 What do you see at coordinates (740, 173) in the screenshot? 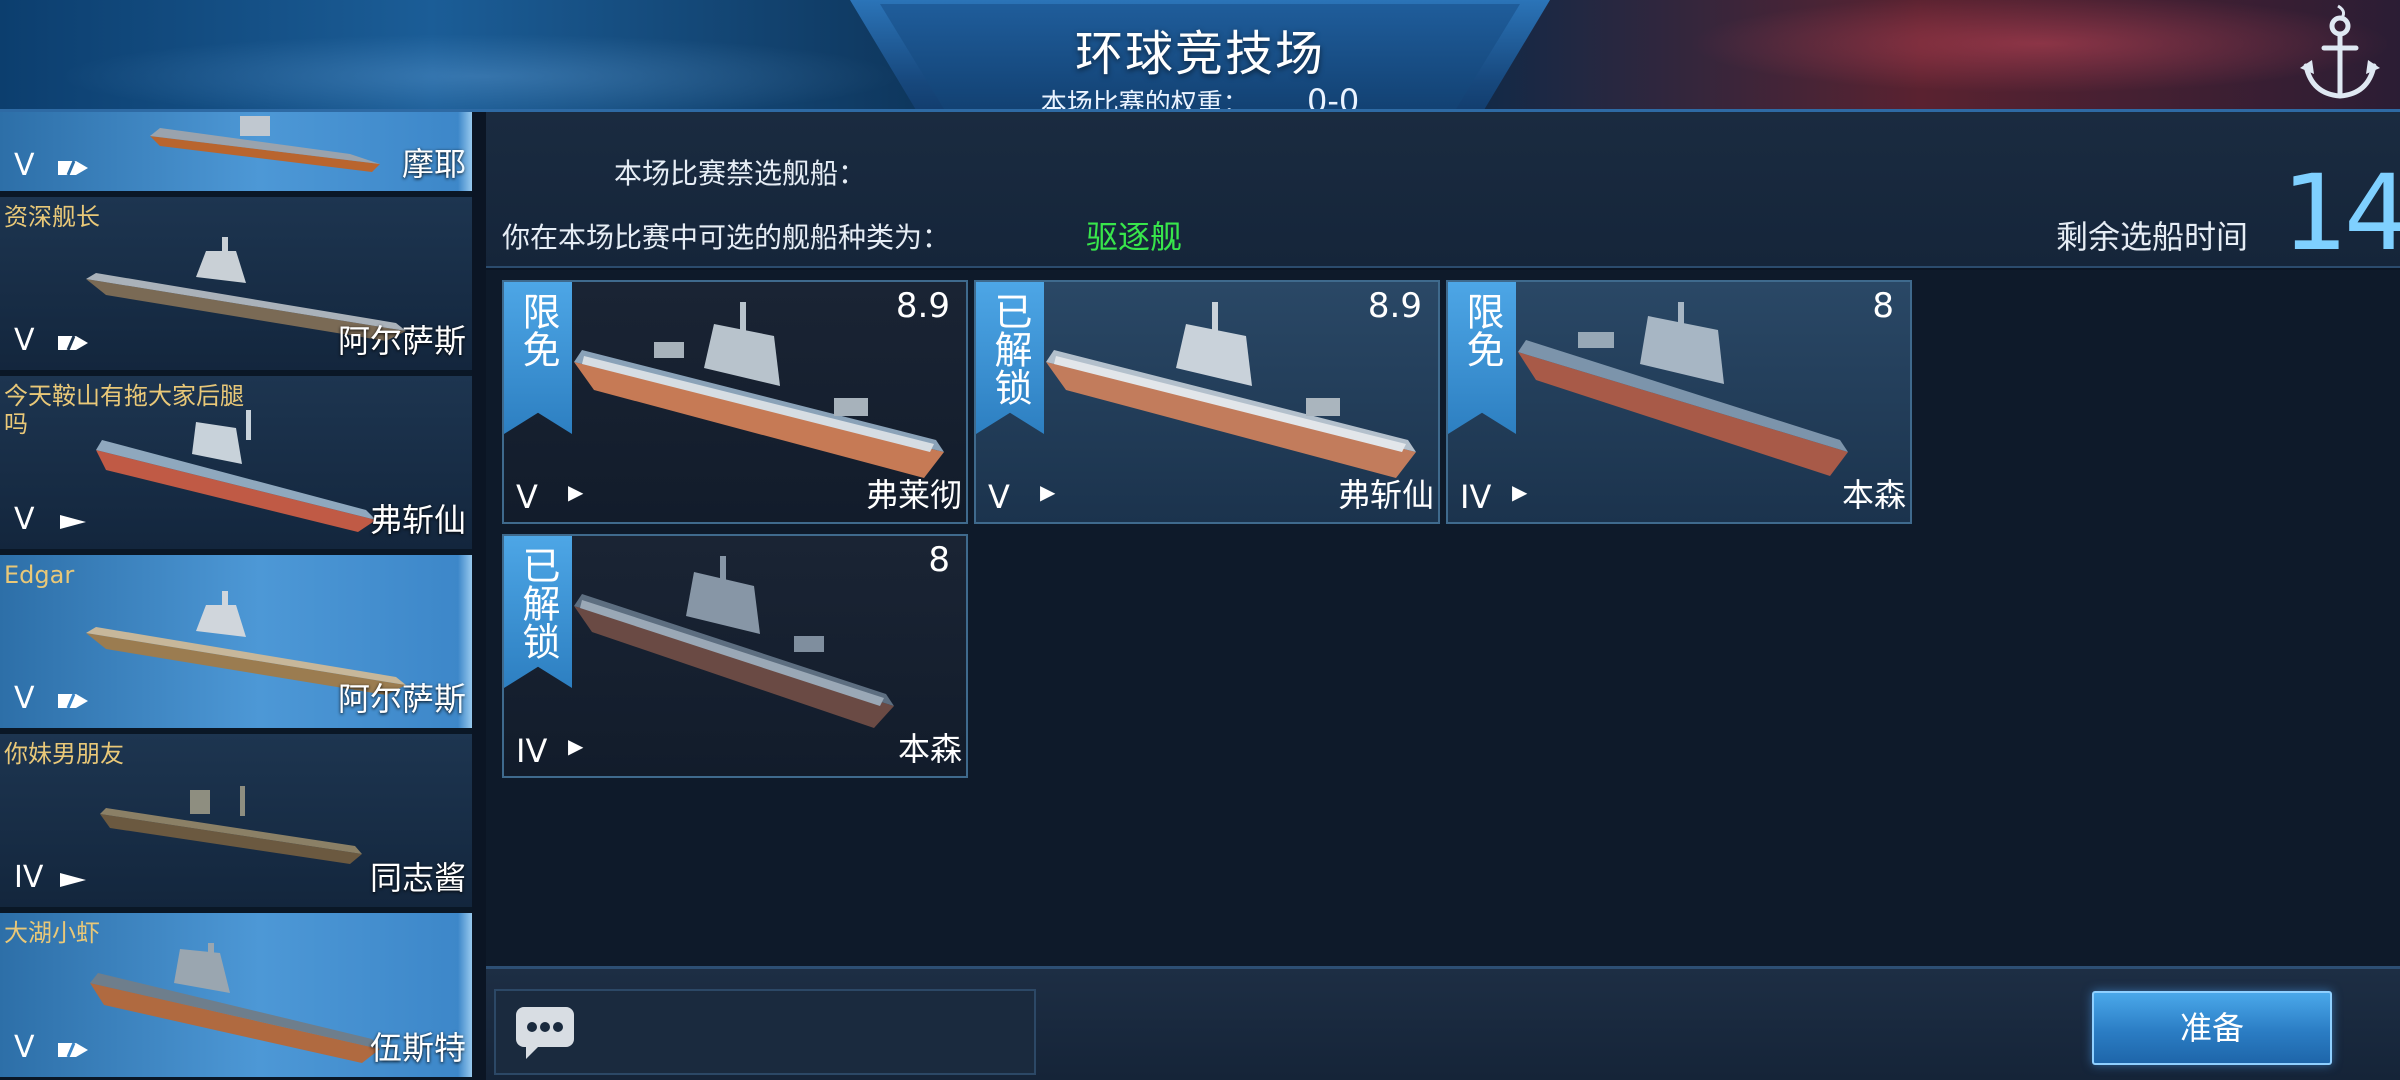
I see `ban-label: 本场比赛禁选舰船：` at bounding box center [740, 173].